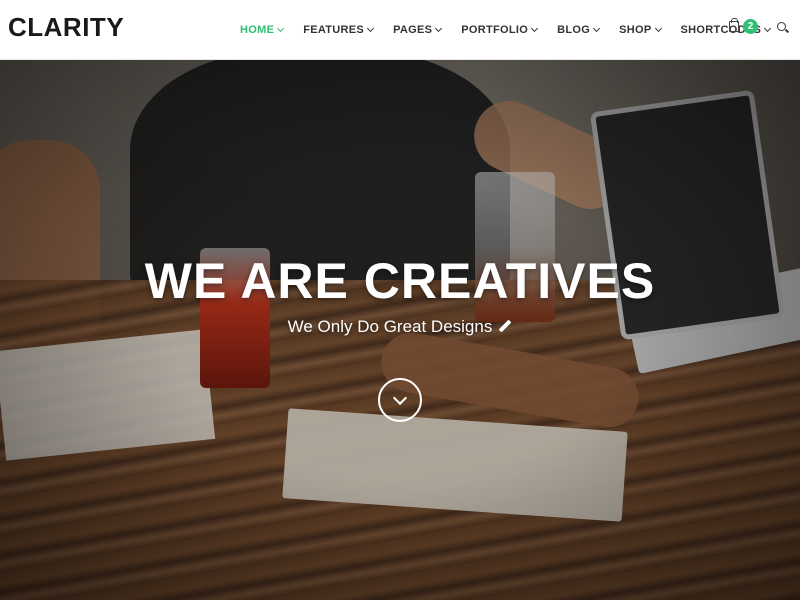  What do you see at coordinates (635, 30) in the screenshot?
I see `nav-item-label: SHOP` at bounding box center [635, 30].